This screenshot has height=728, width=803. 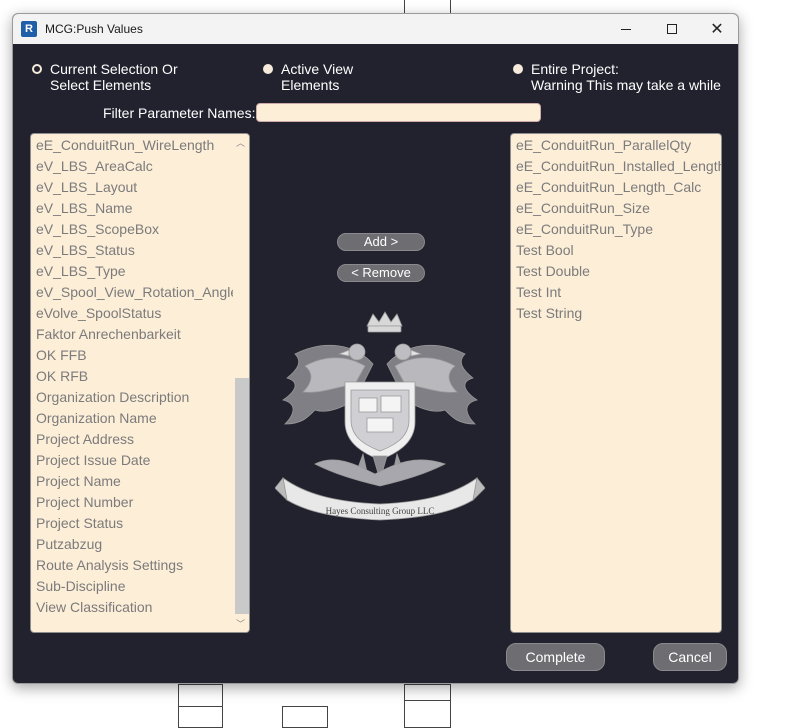 I want to click on list-item: OK RFB, so click(x=132, y=376).